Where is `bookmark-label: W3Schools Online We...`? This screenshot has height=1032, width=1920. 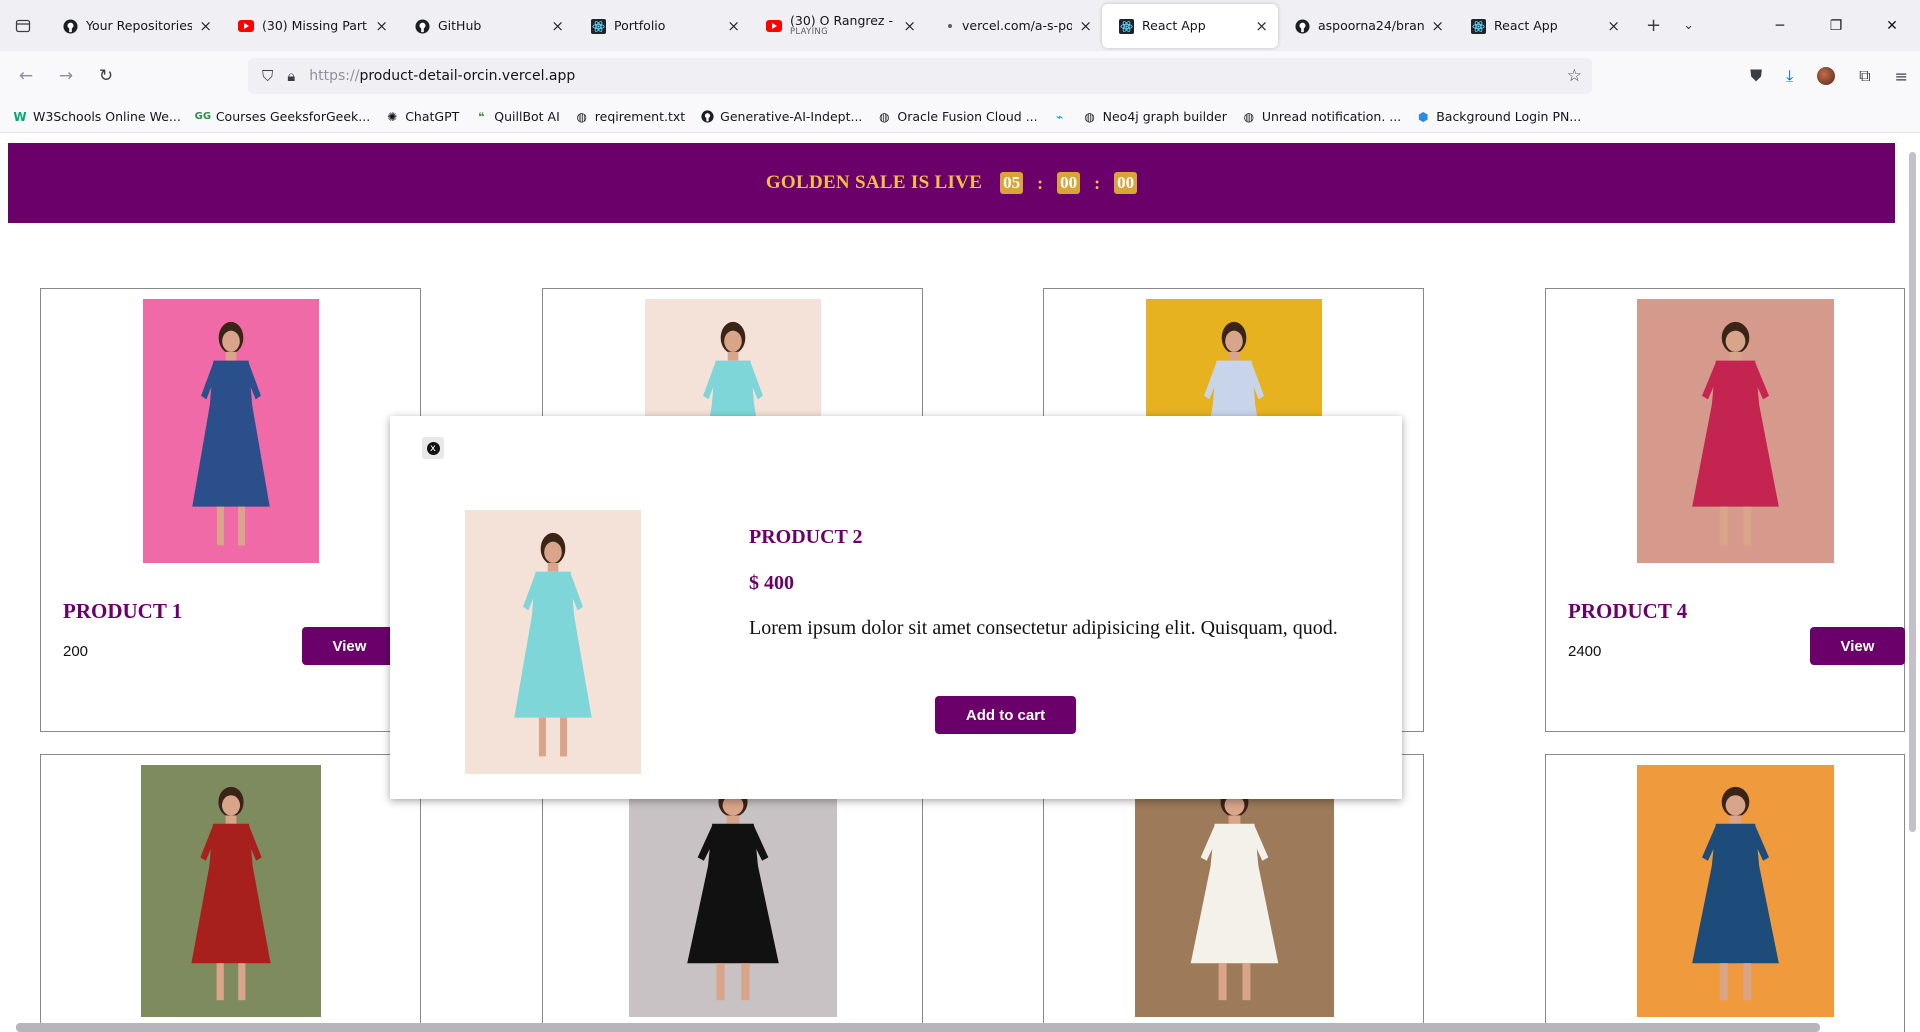 bookmark-label: W3Schools Online We... is located at coordinates (107, 116).